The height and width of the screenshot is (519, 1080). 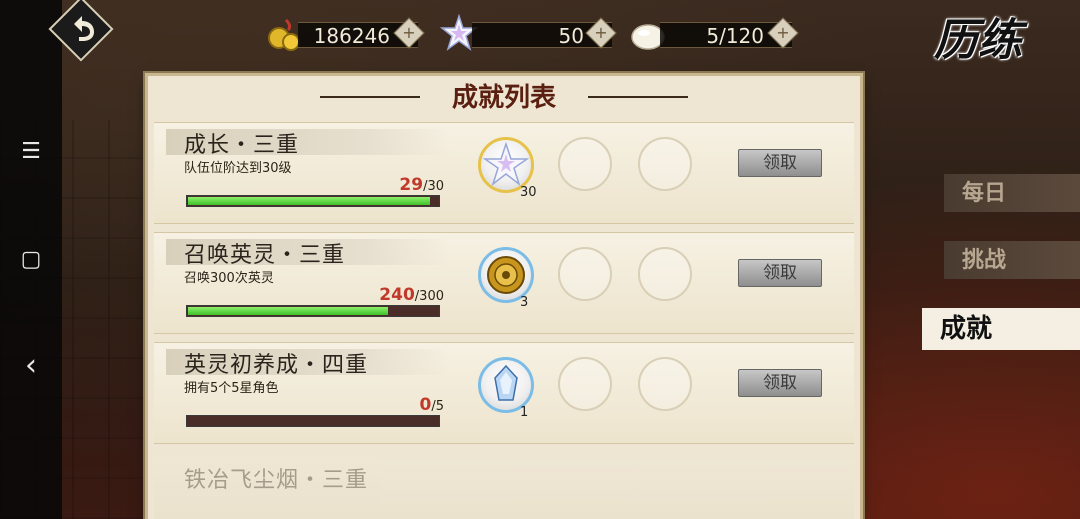 I want to click on progress-current: 29, so click(x=411, y=185).